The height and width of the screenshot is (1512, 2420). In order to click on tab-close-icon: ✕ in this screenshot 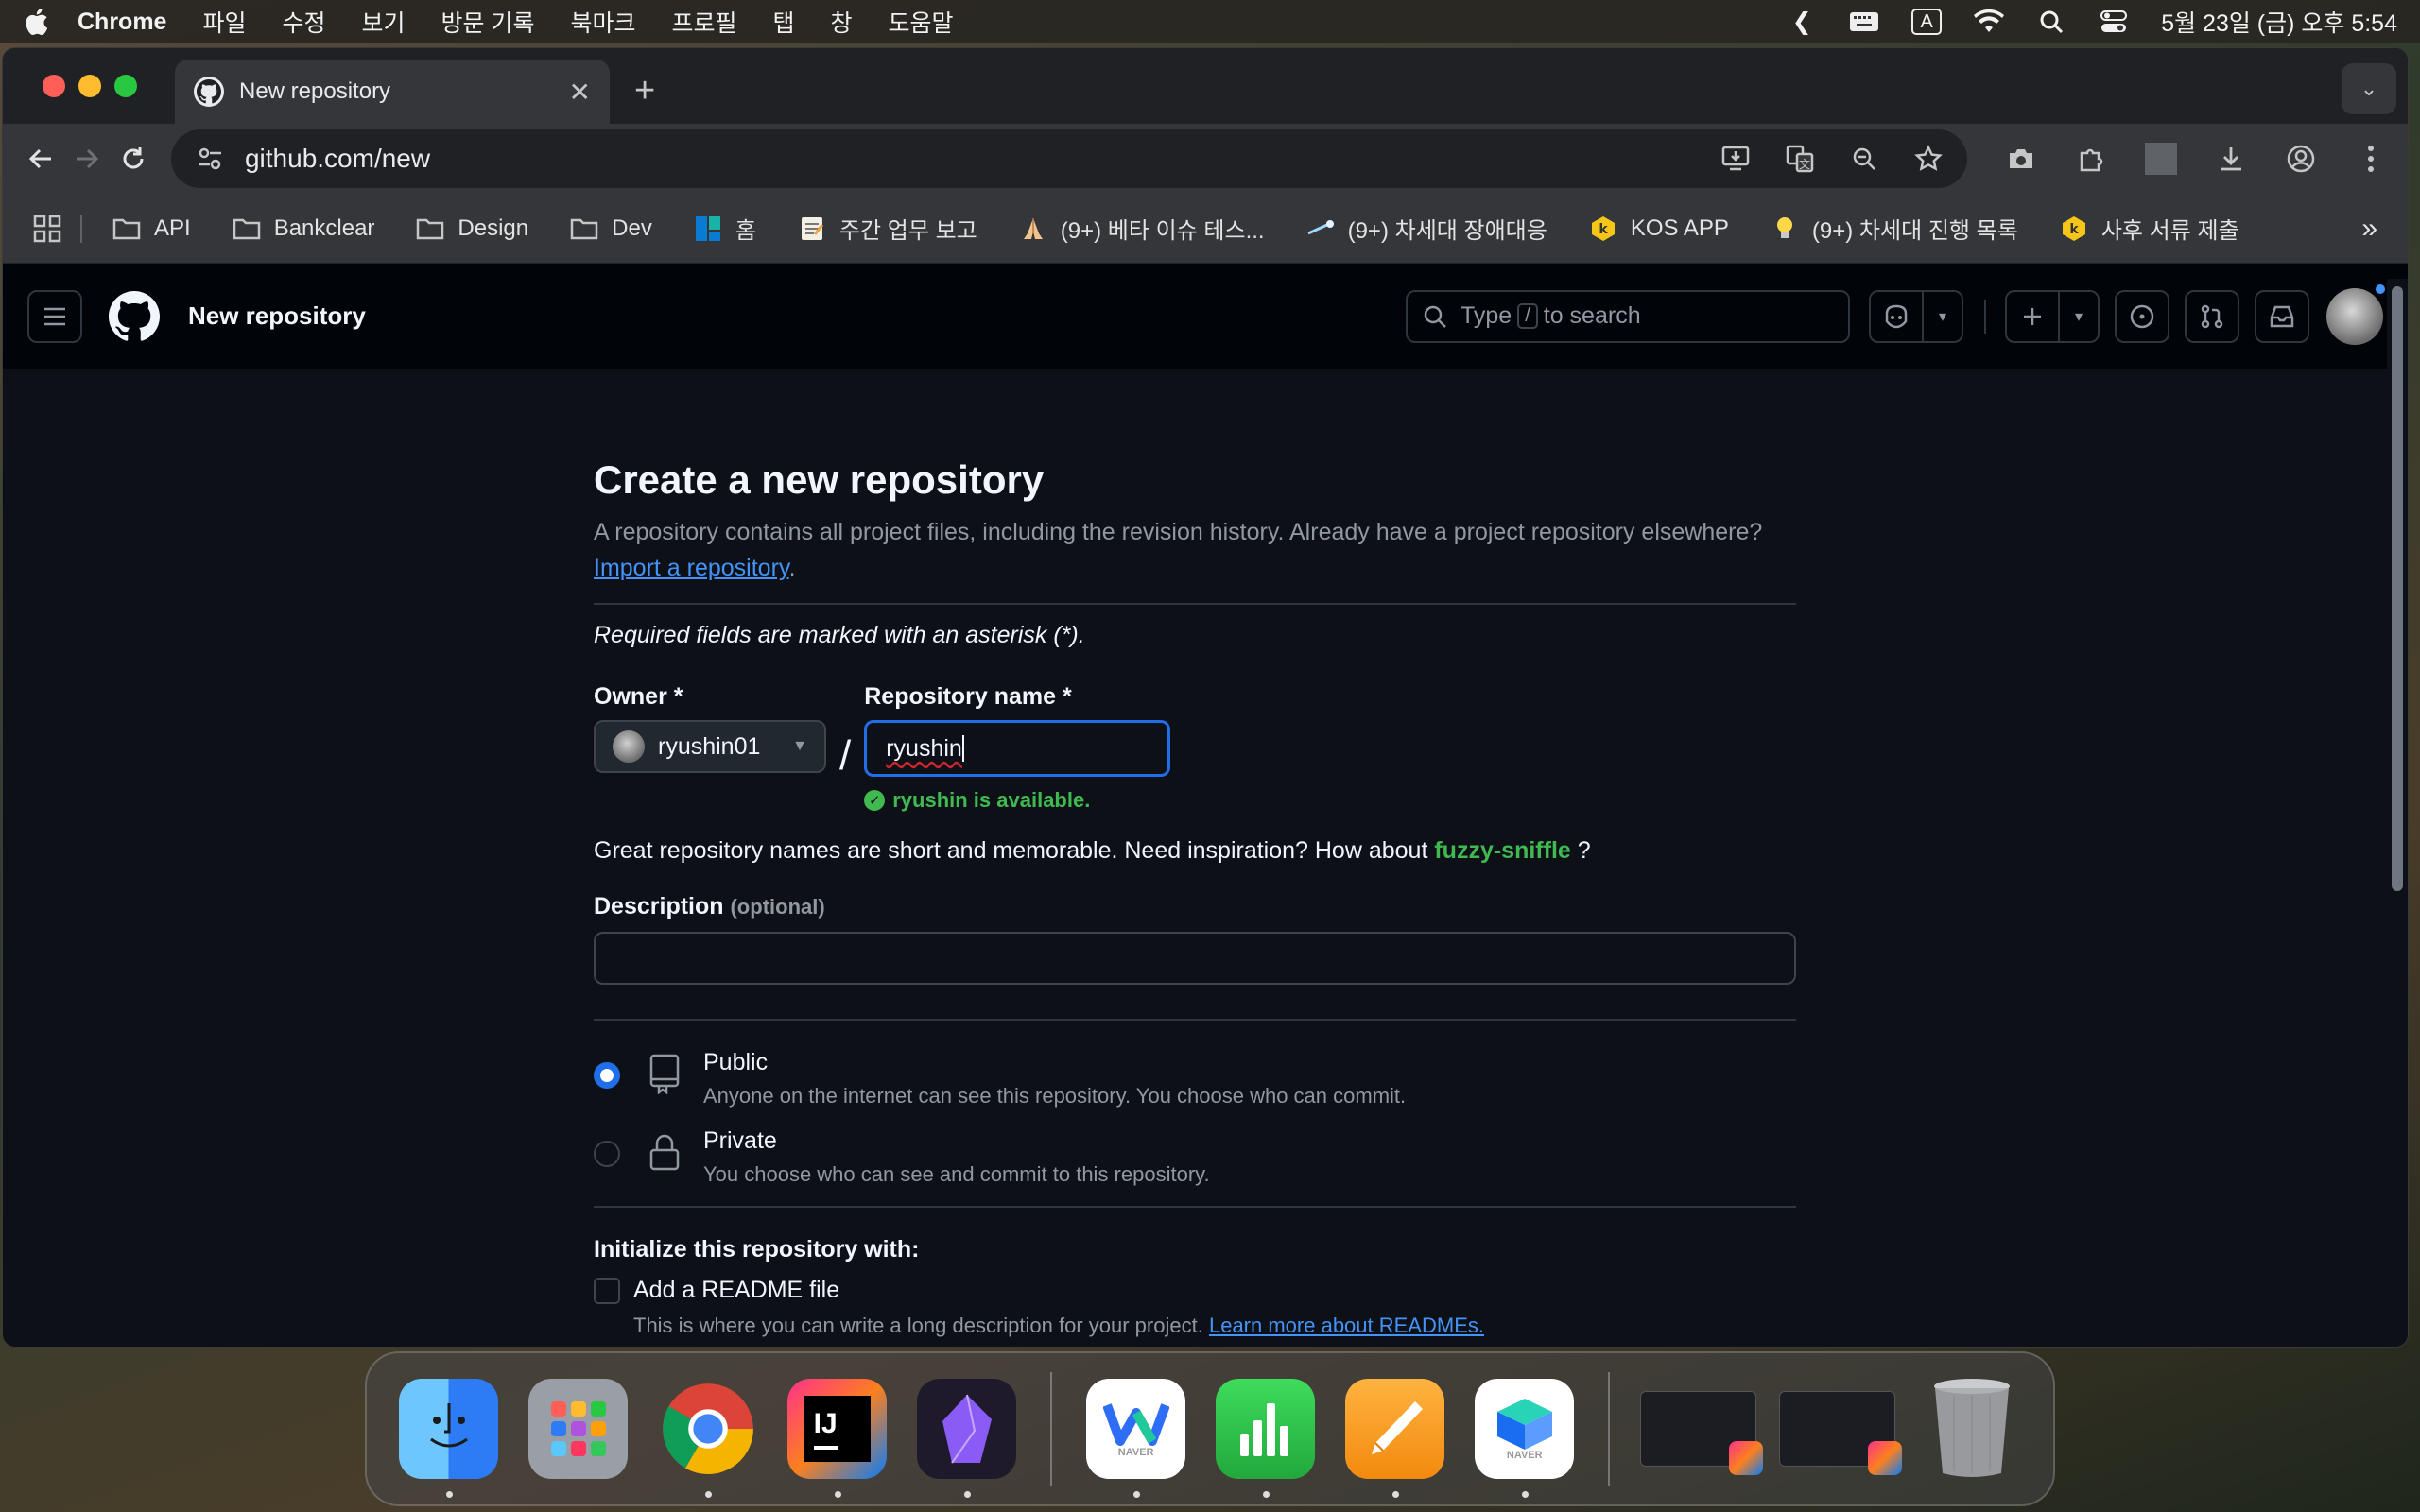, I will do `click(580, 92)`.